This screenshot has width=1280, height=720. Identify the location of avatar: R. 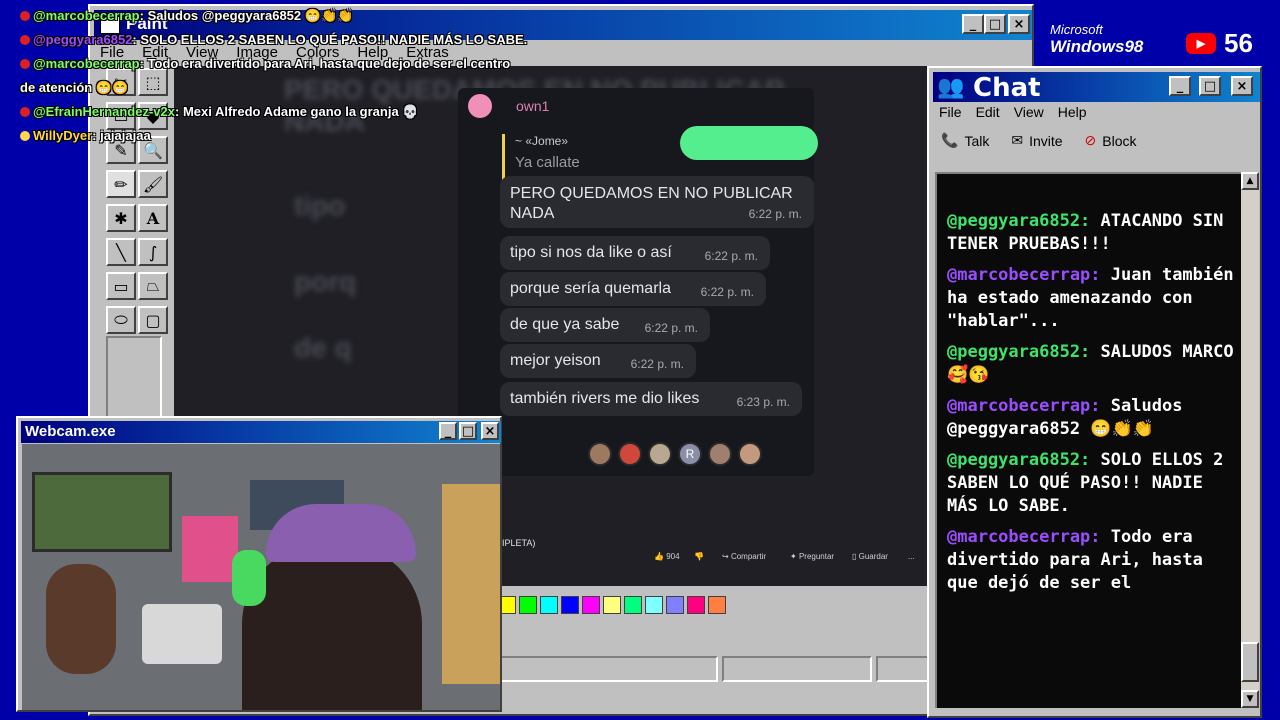
(690, 454).